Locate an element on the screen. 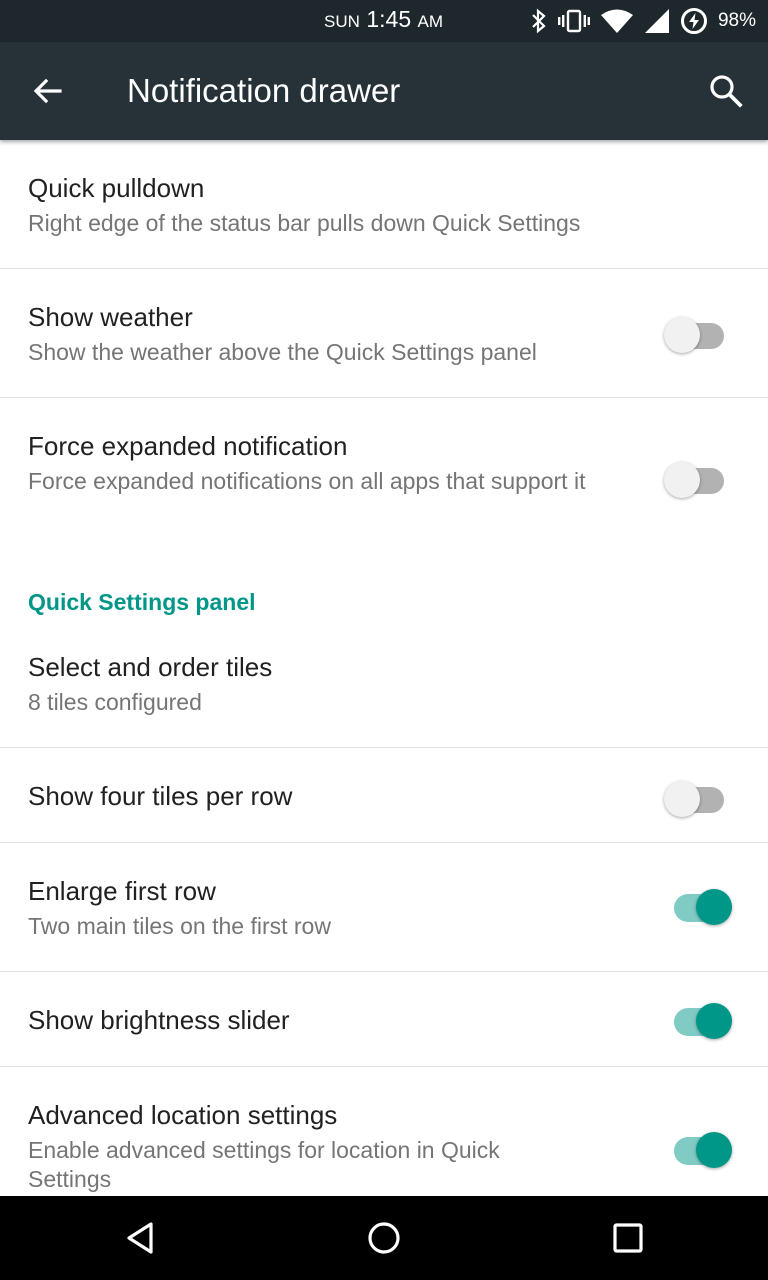 This screenshot has width=768, height=1280. nav-back-button is located at coordinates (141, 1238).